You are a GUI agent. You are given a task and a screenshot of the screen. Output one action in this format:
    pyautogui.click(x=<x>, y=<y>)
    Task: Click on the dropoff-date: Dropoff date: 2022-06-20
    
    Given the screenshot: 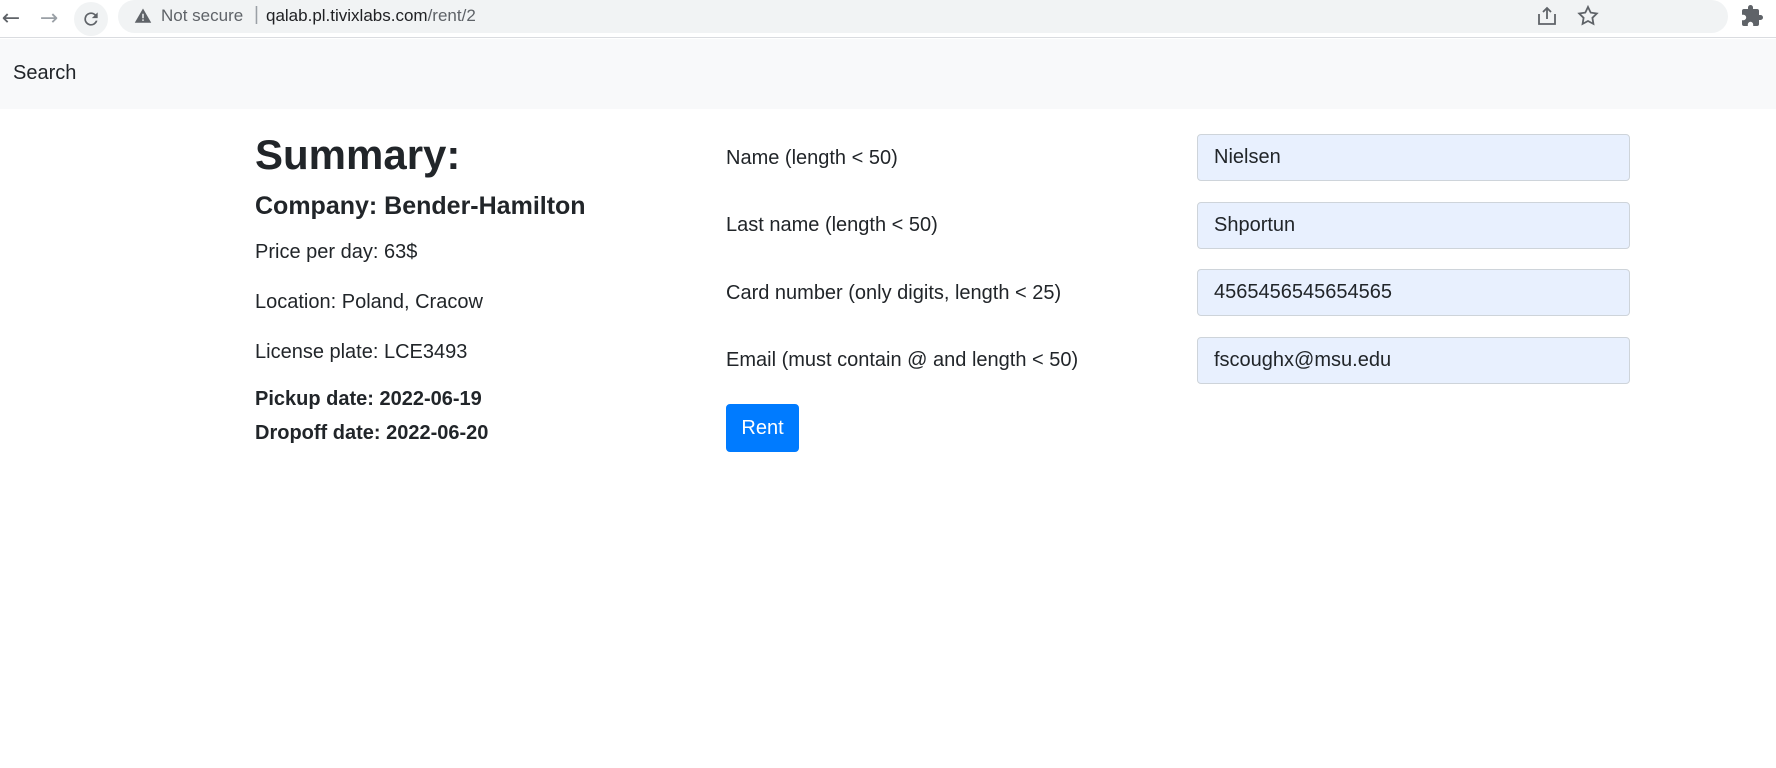 What is the action you would take?
    pyautogui.click(x=372, y=433)
    